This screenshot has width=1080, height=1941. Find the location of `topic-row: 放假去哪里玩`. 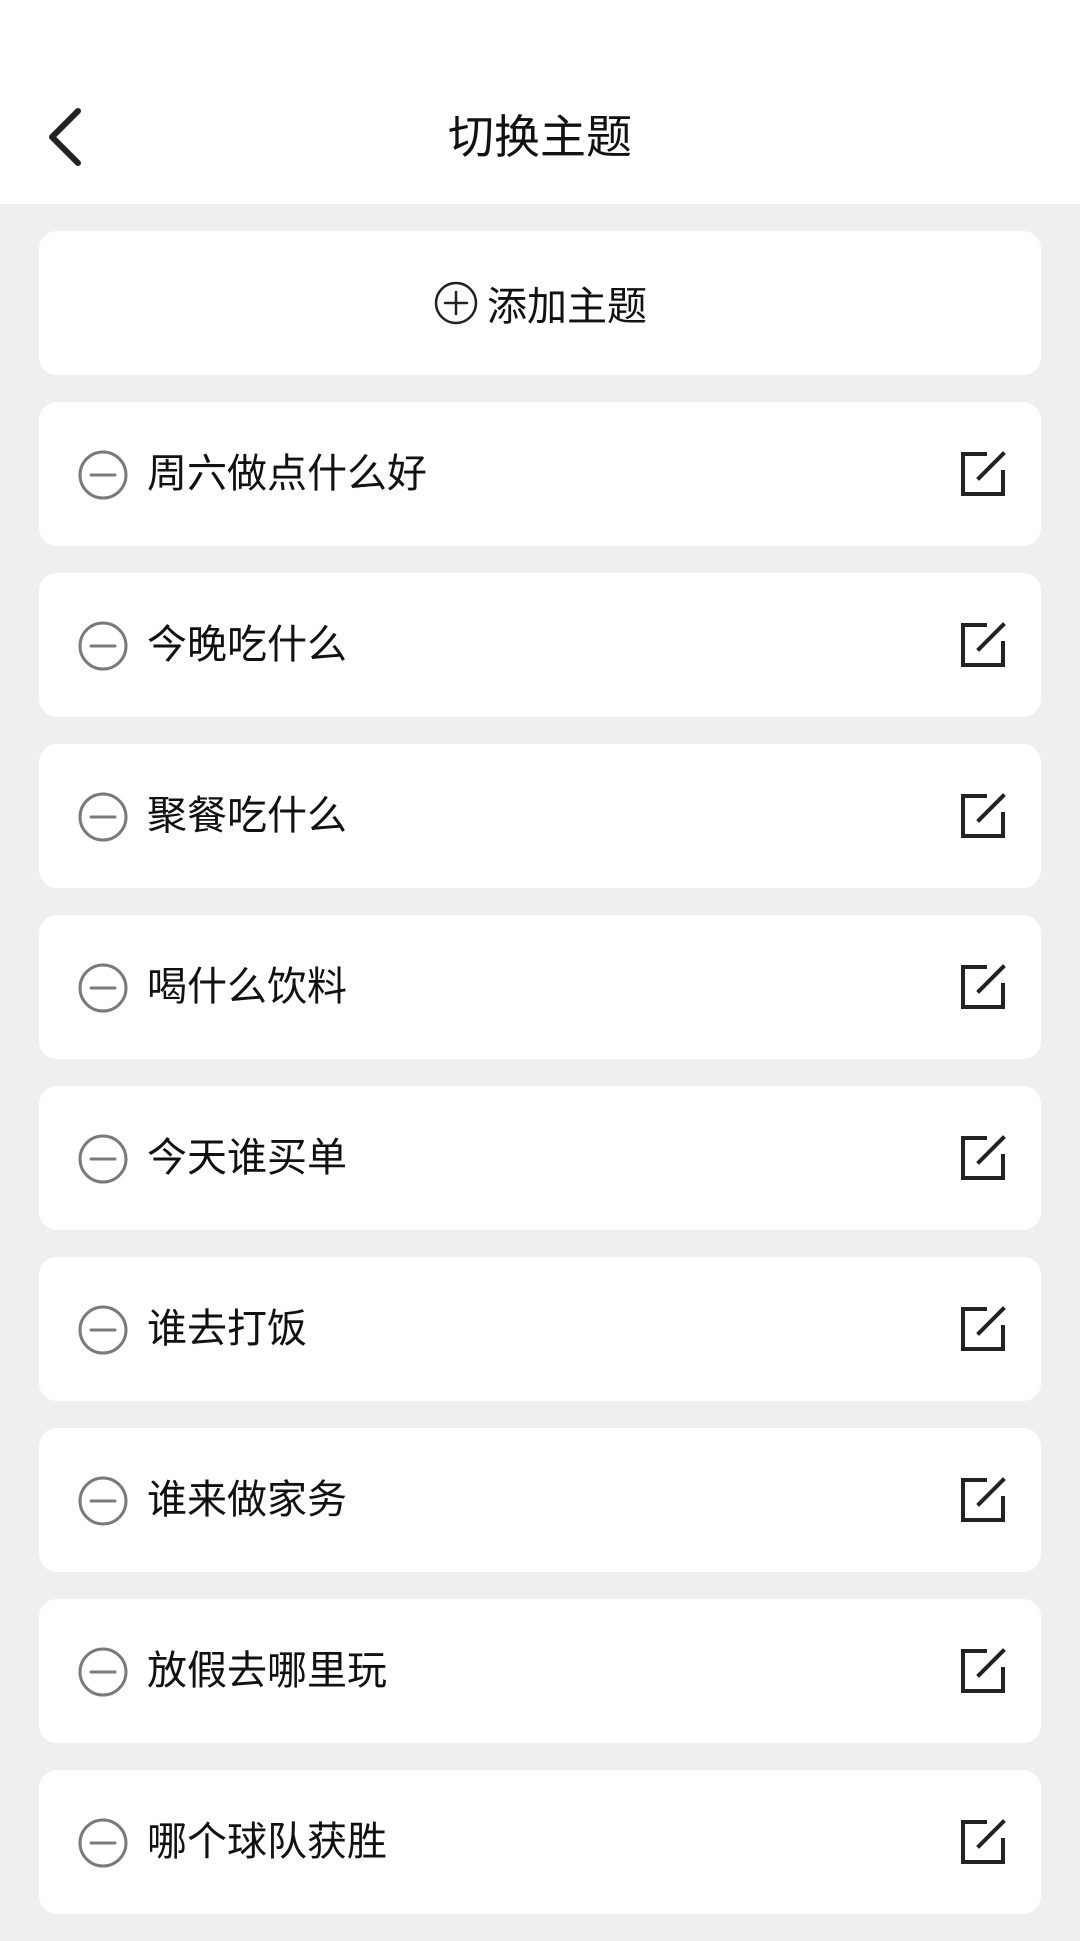

topic-row: 放假去哪里玩 is located at coordinates (540, 1671).